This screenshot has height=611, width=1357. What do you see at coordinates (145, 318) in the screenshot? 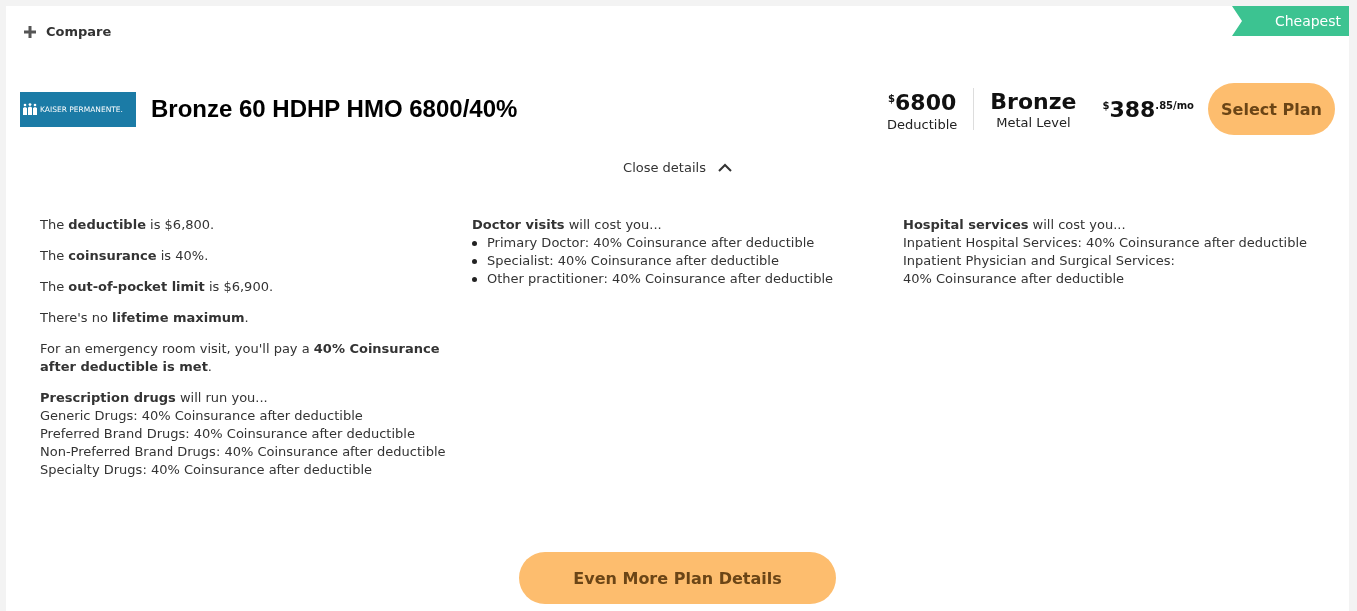
I see `summary-text: There's no lifetime maximum.` at bounding box center [145, 318].